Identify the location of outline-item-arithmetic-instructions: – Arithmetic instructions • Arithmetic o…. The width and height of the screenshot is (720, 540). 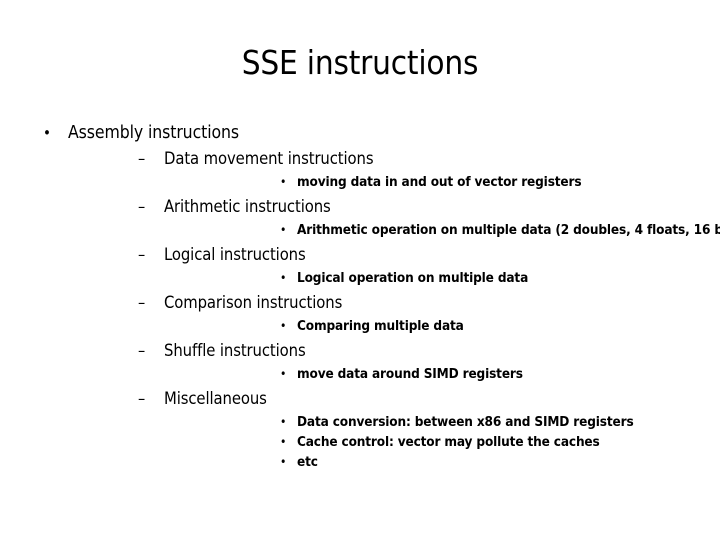
(394, 218).